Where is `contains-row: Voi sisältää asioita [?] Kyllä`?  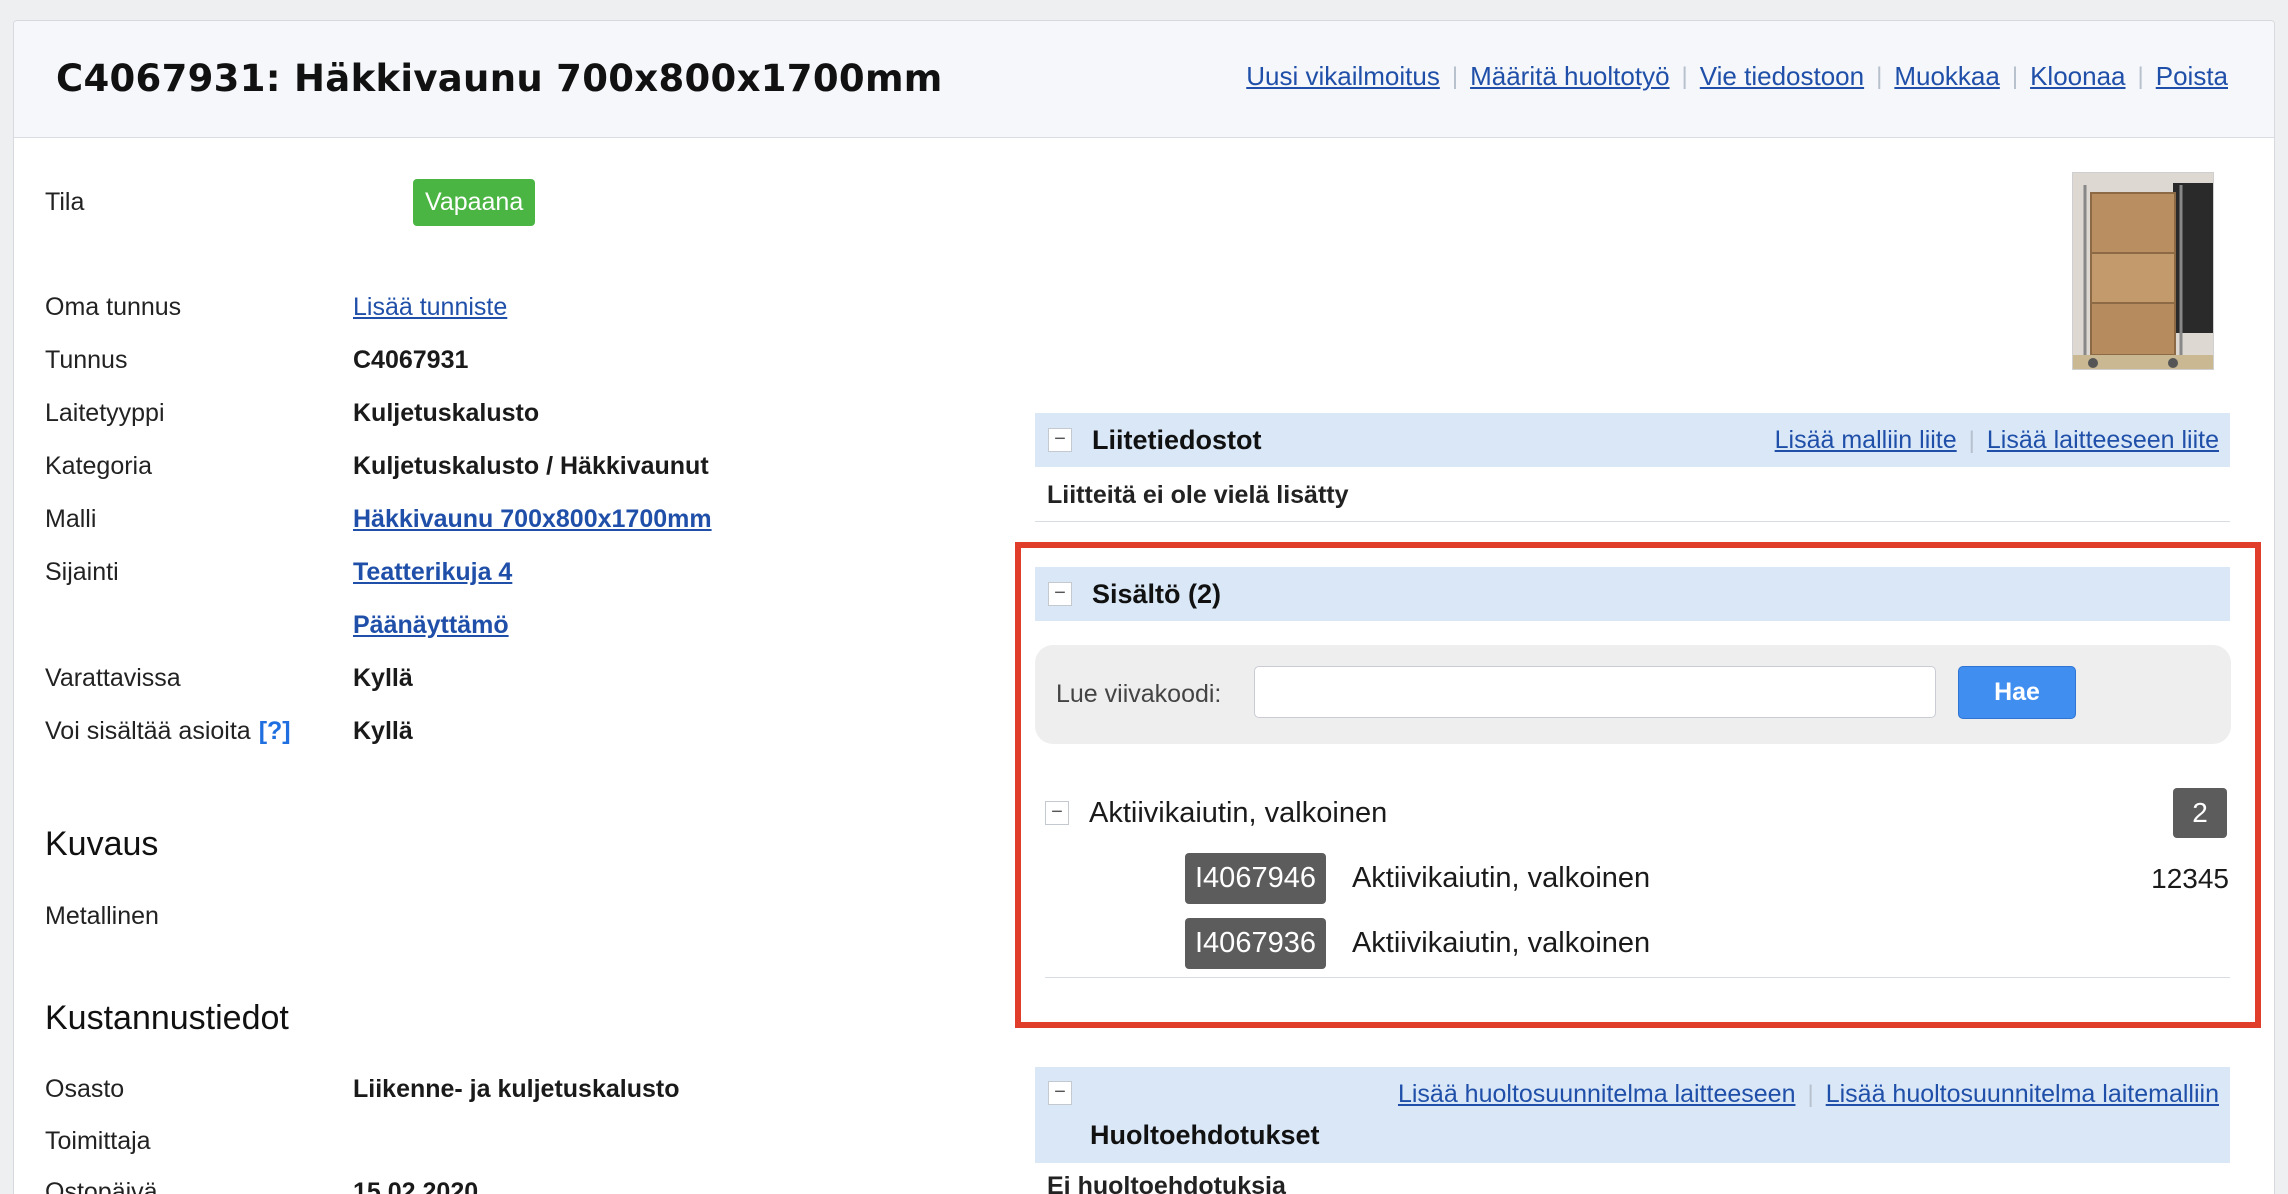
contains-row: Voi sisältää asioita [?] Kyllä is located at coordinates (229, 731).